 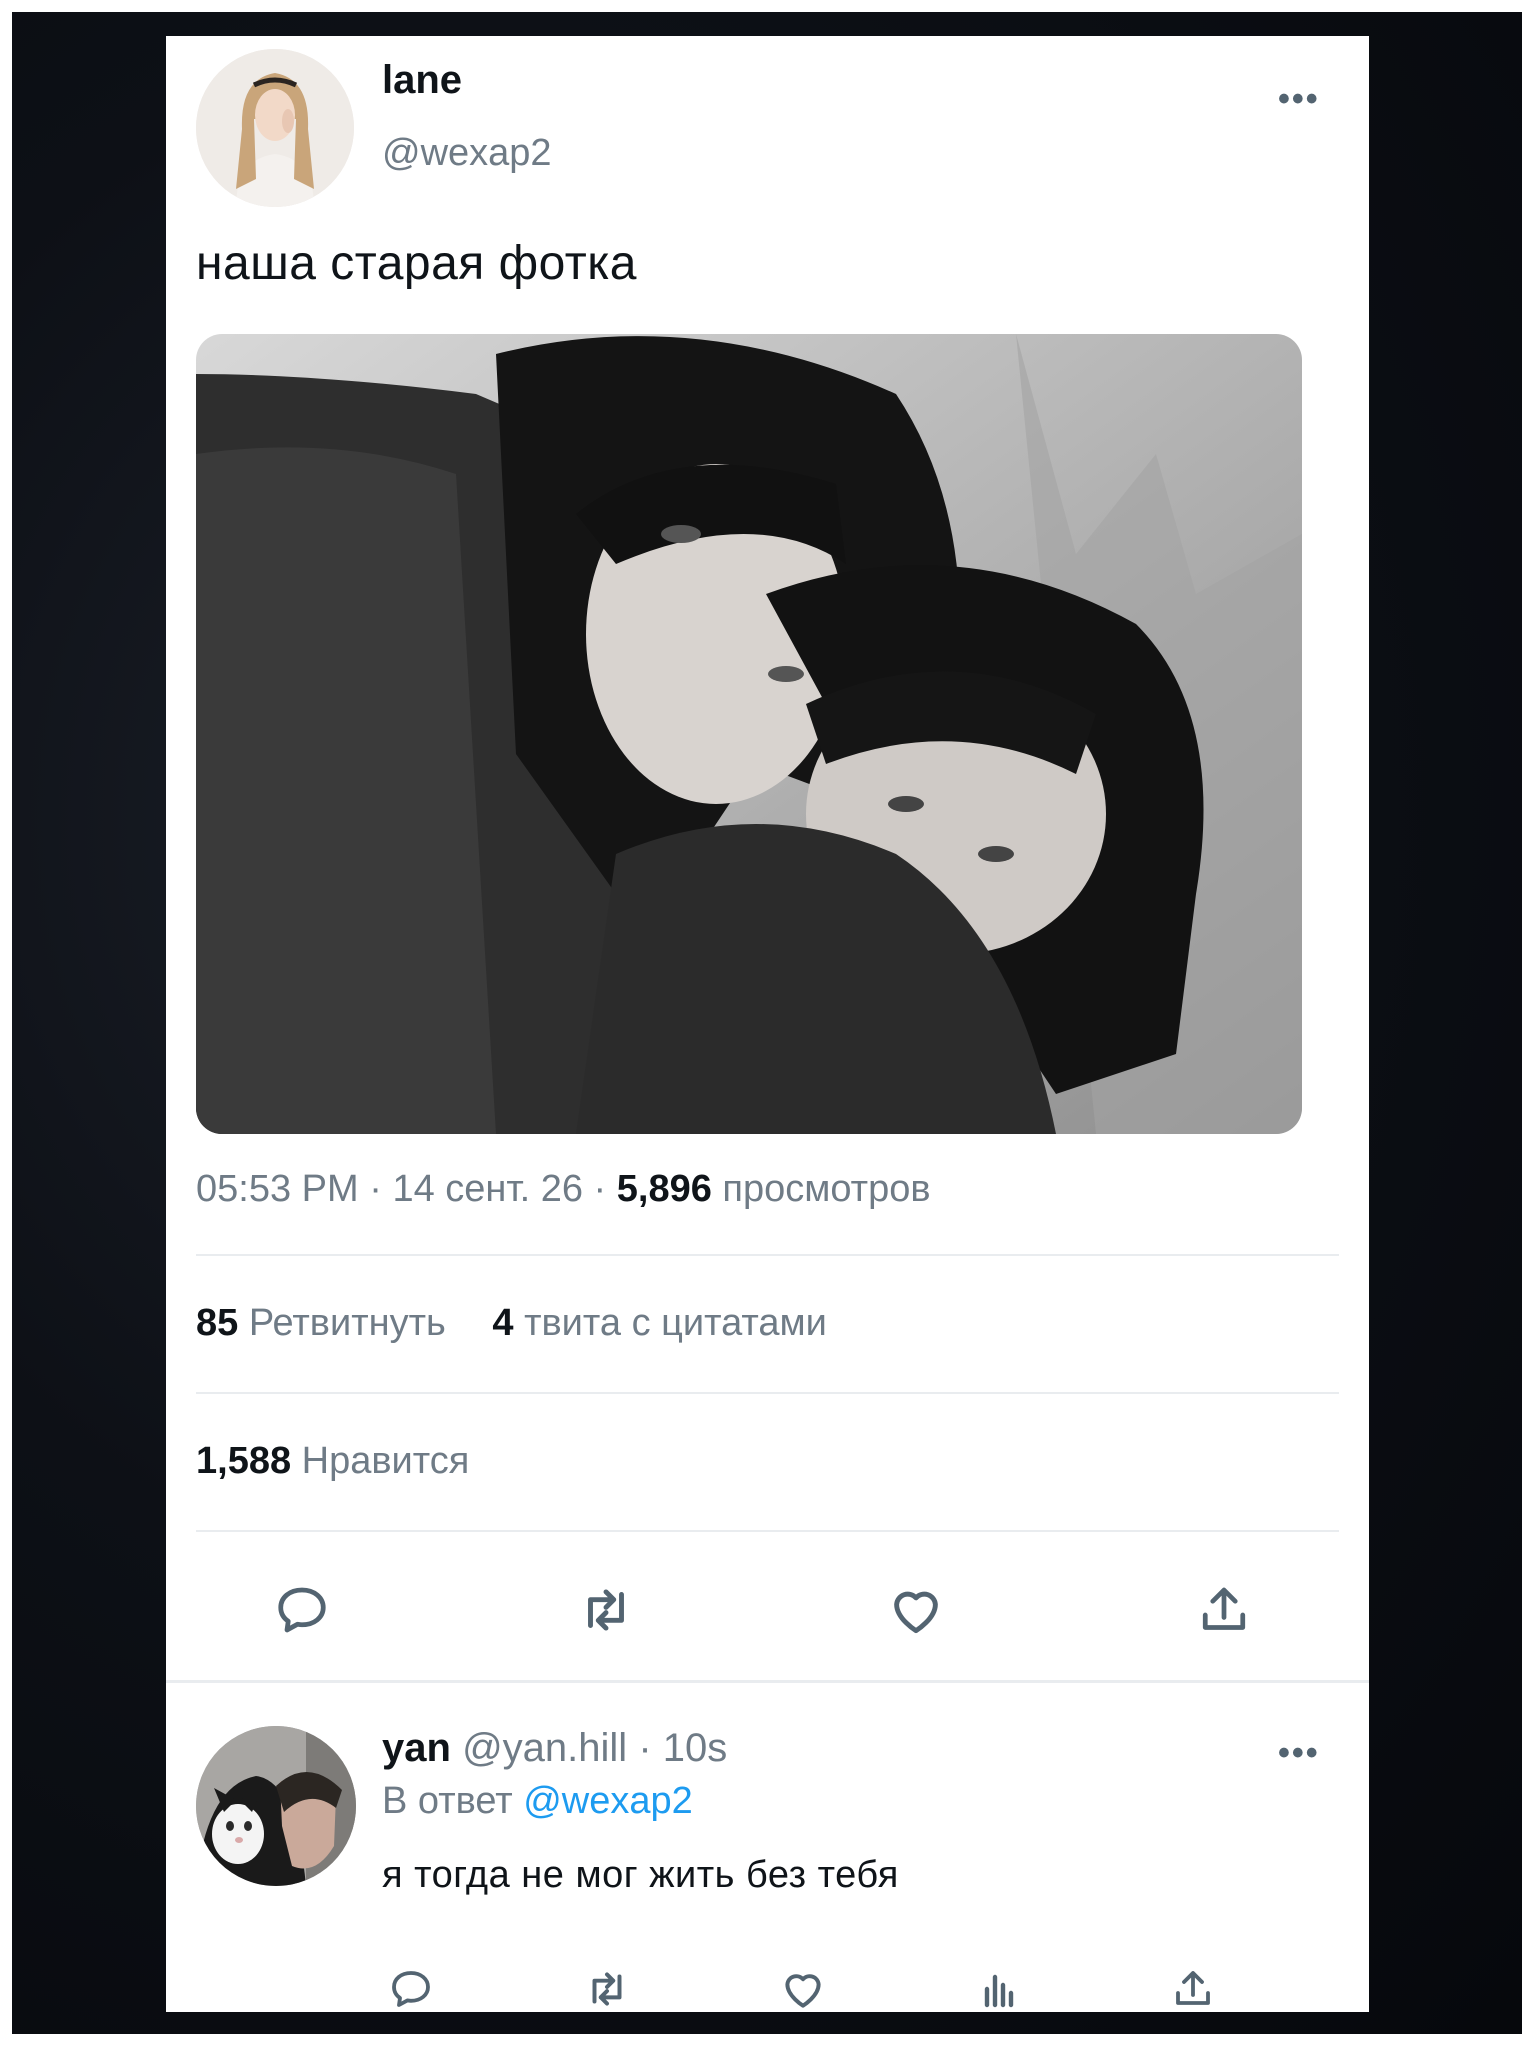 What do you see at coordinates (767, 1681) in the screenshot?
I see `section-divider` at bounding box center [767, 1681].